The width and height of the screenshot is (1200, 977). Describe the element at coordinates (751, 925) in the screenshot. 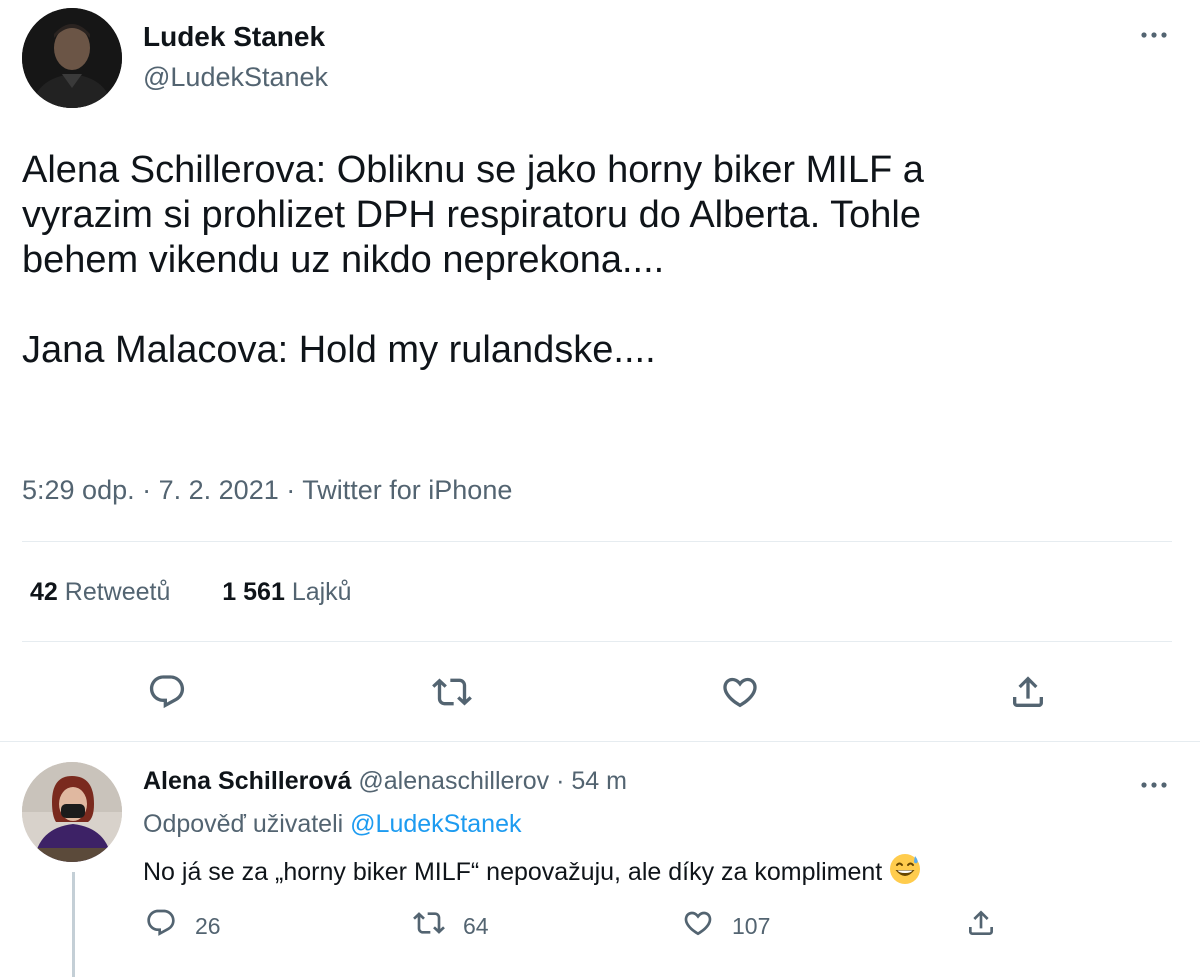

I see `like-count: 107` at that location.